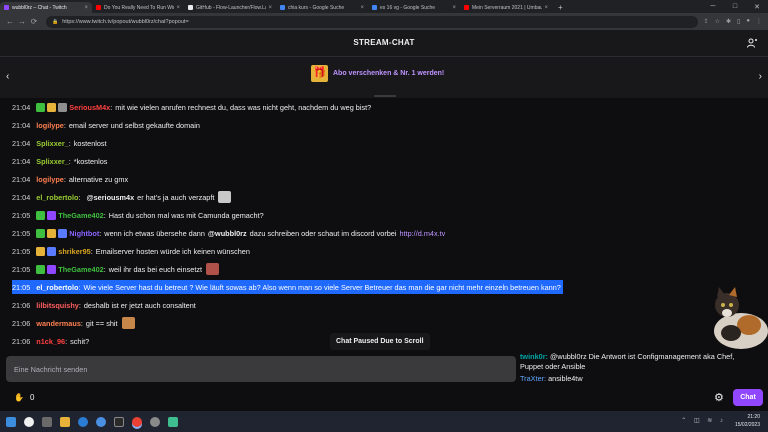  Describe the element at coordinates (703, 420) in the screenshot. I see `system-tray-icons: ⌃ ◫ ≋ ♪` at that location.